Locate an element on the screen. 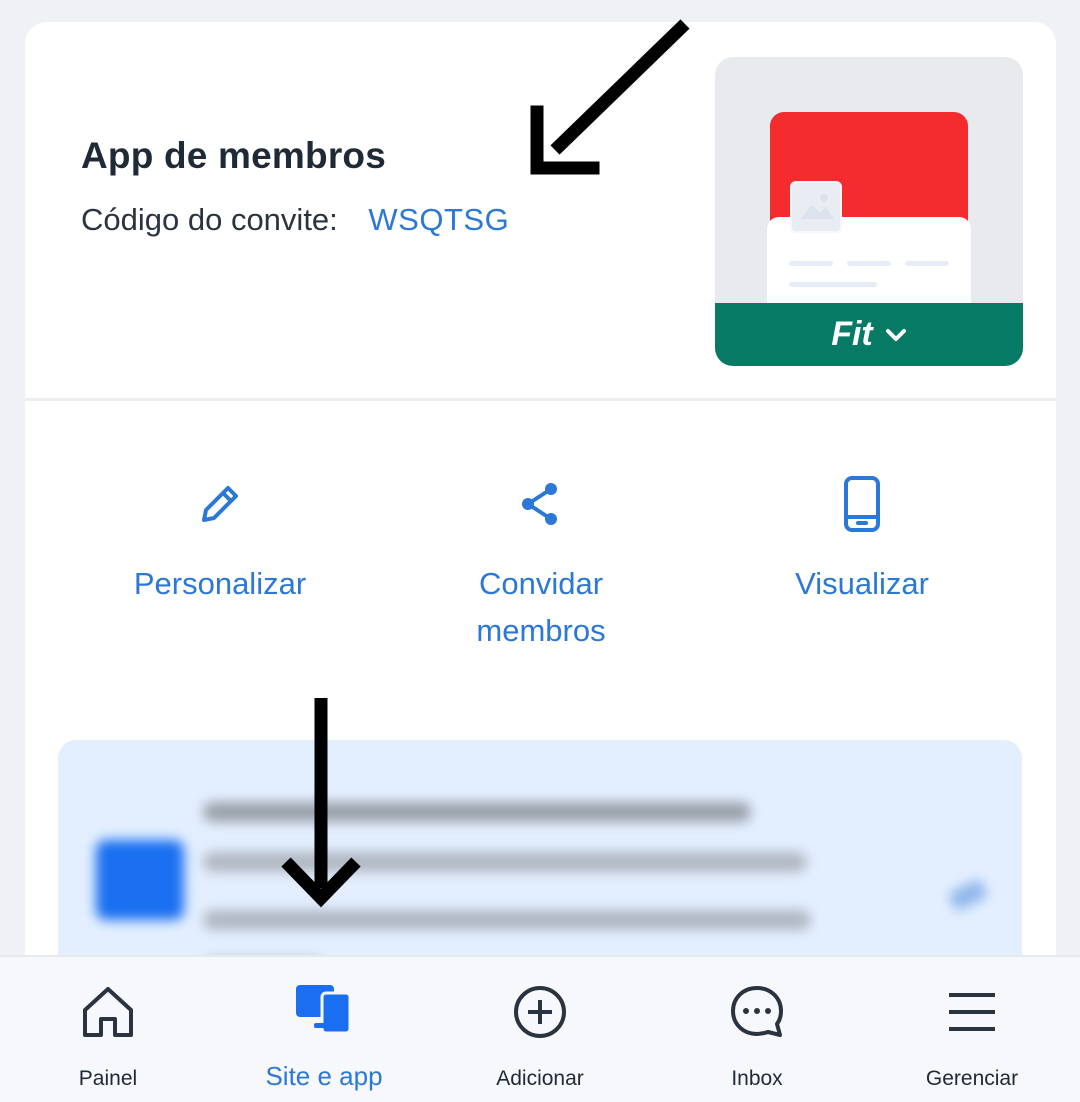 The image size is (1080, 1102). blurred-text is located at coordinates (507, 920).